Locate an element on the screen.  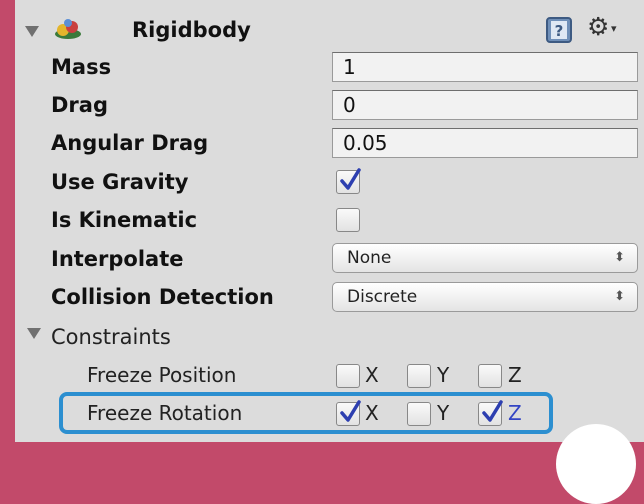
angular-drag-label: Angular Drag is located at coordinates (130, 143).